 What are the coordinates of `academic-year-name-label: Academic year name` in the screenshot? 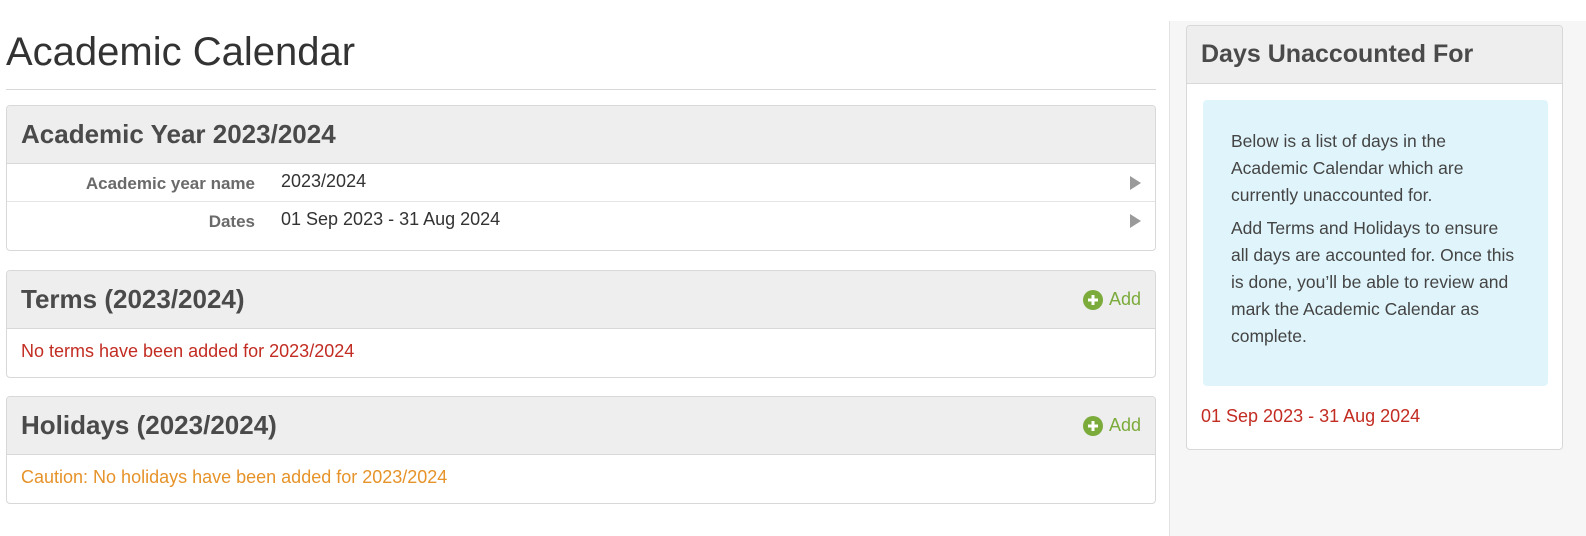 It's located at (170, 183).